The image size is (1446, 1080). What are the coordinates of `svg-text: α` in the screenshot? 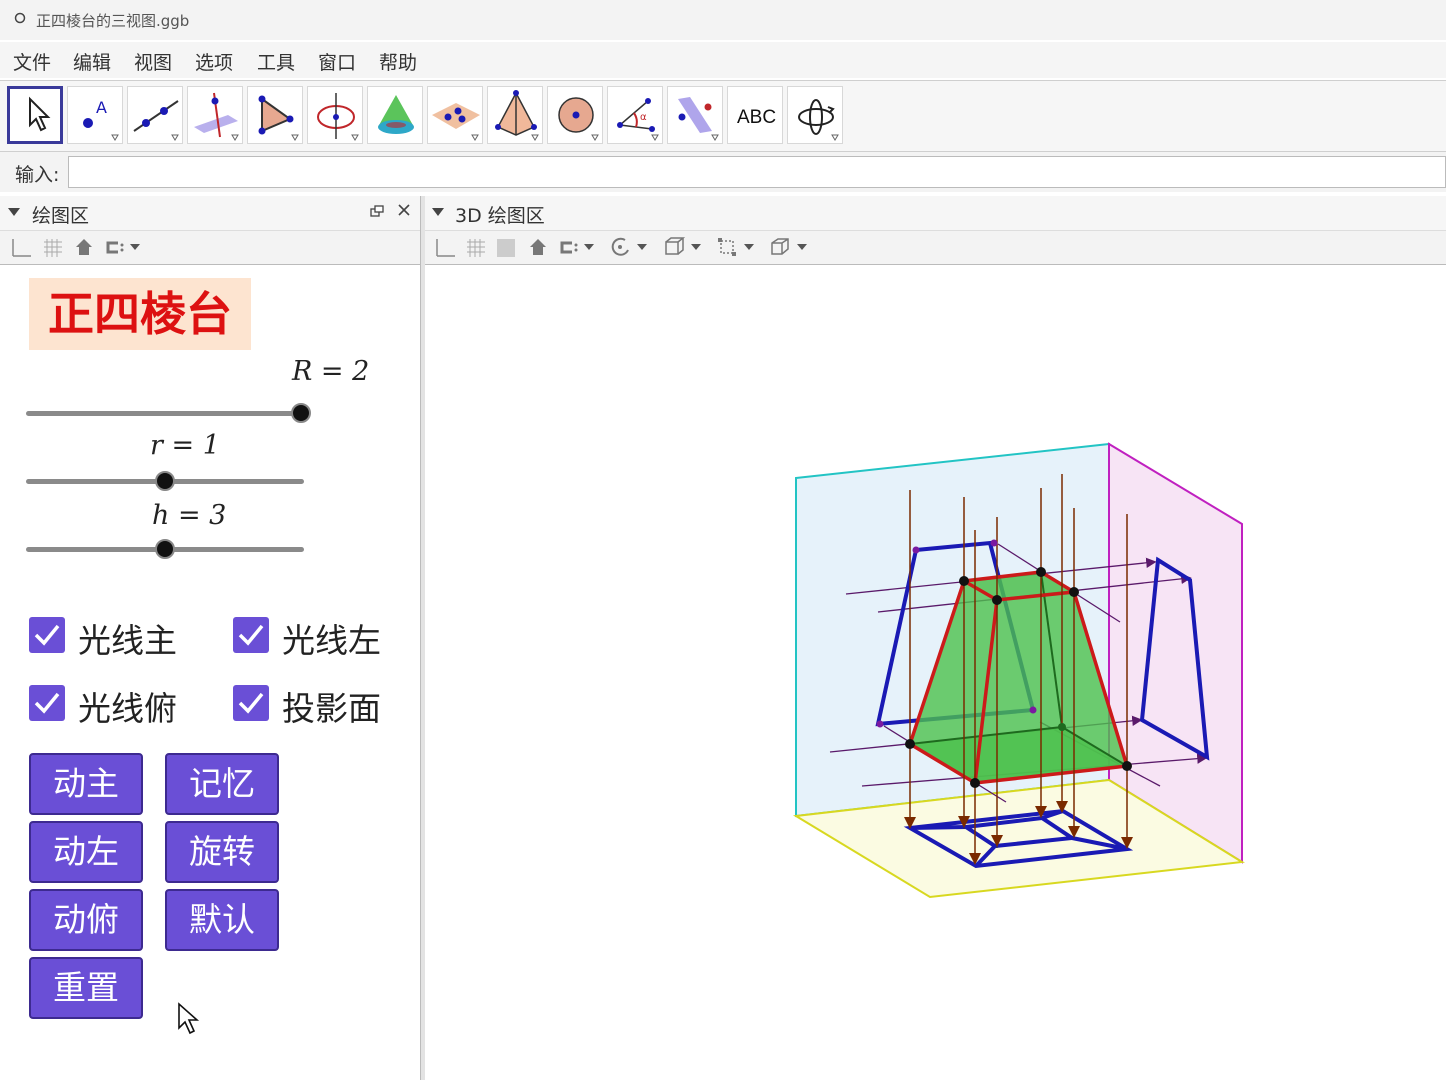 It's located at (643, 117).